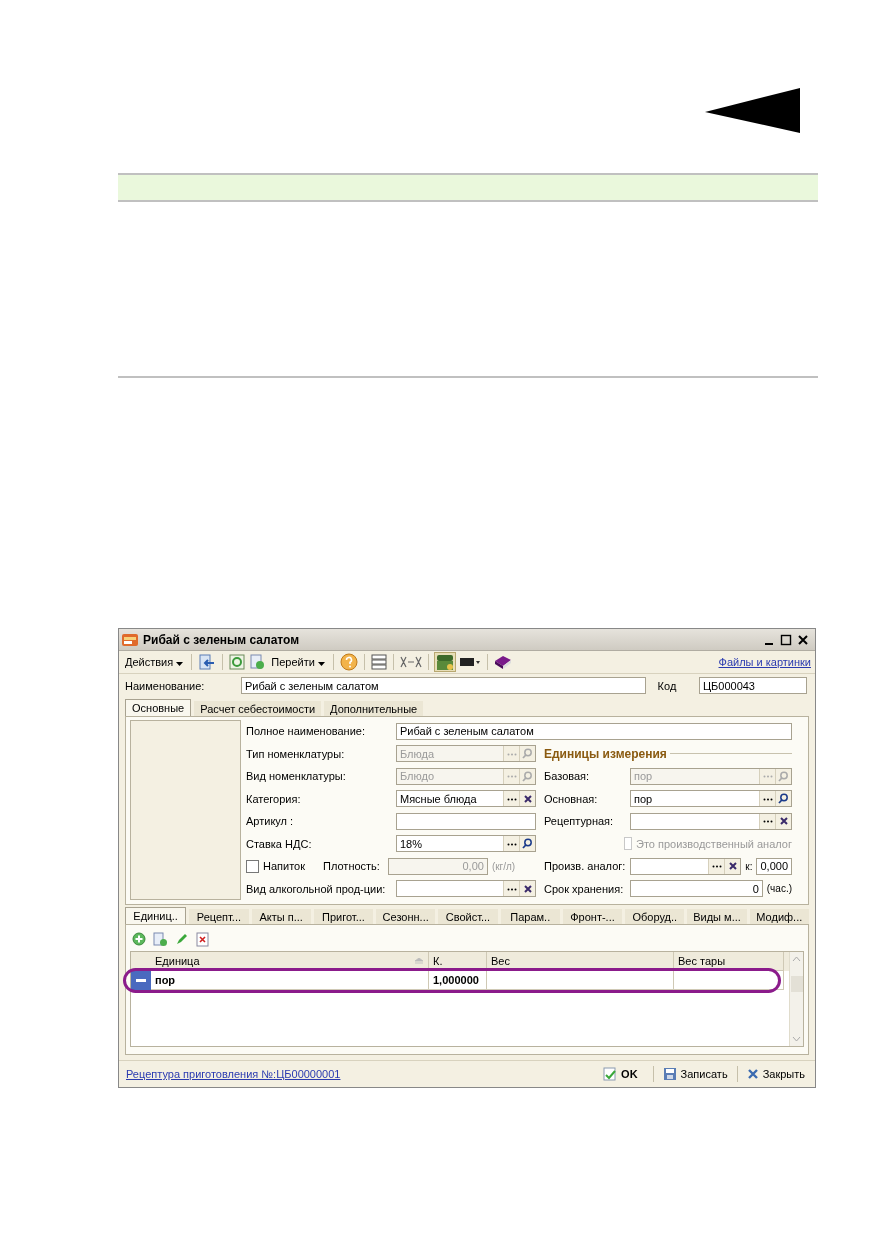 This screenshot has width=875, height=1239. Describe the element at coordinates (502, 662) in the screenshot. I see `book-icon` at that location.